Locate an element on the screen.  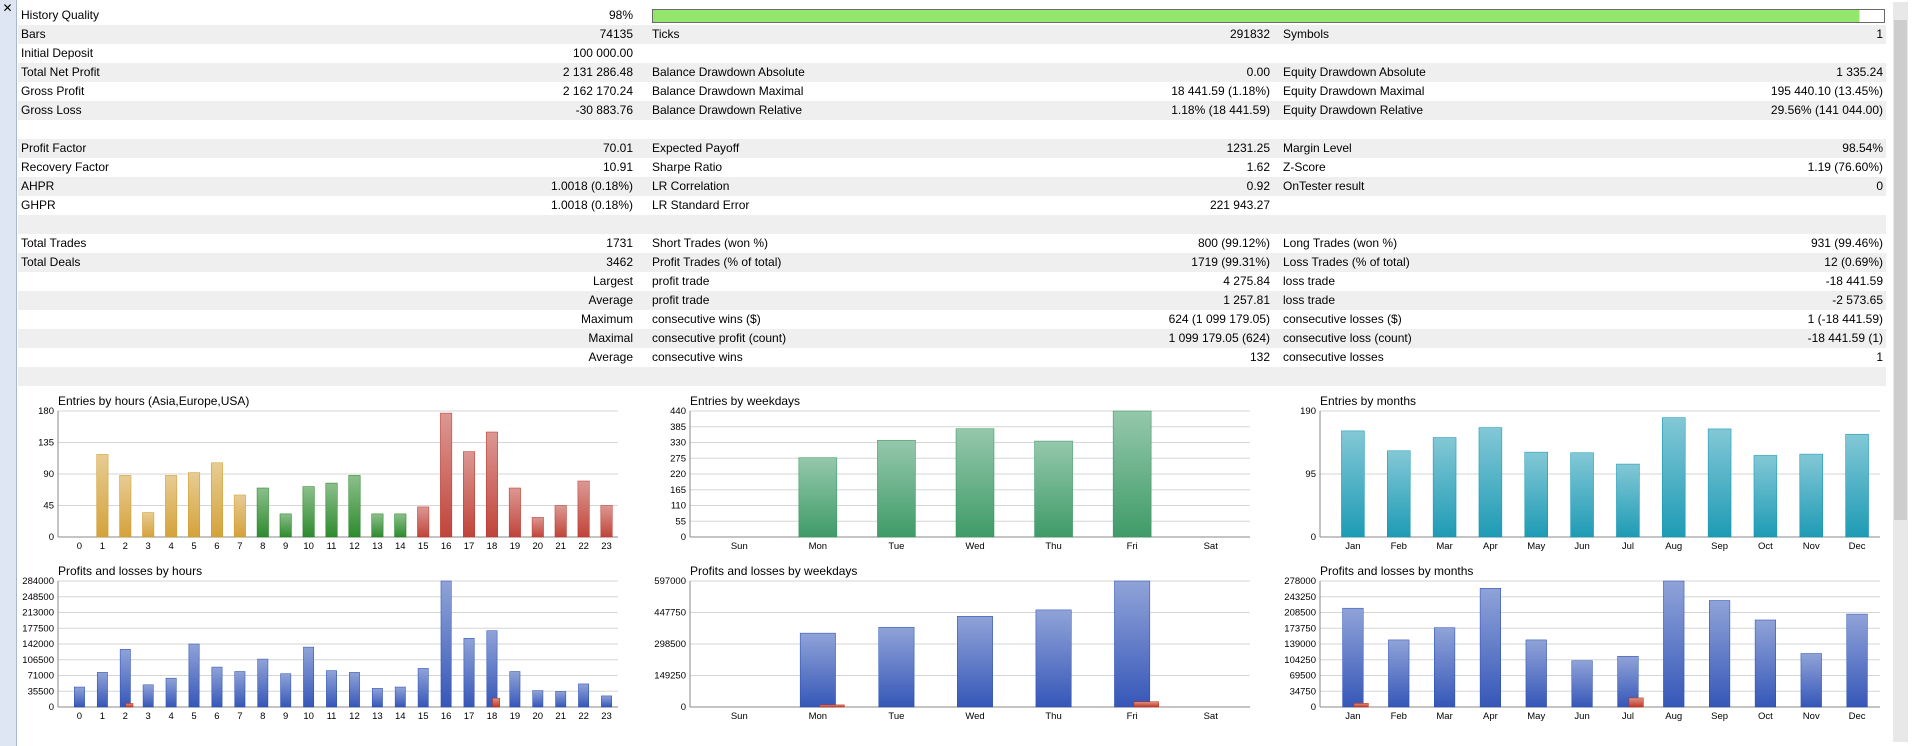
x-tick-label: 19 is located at coordinates (515, 716).